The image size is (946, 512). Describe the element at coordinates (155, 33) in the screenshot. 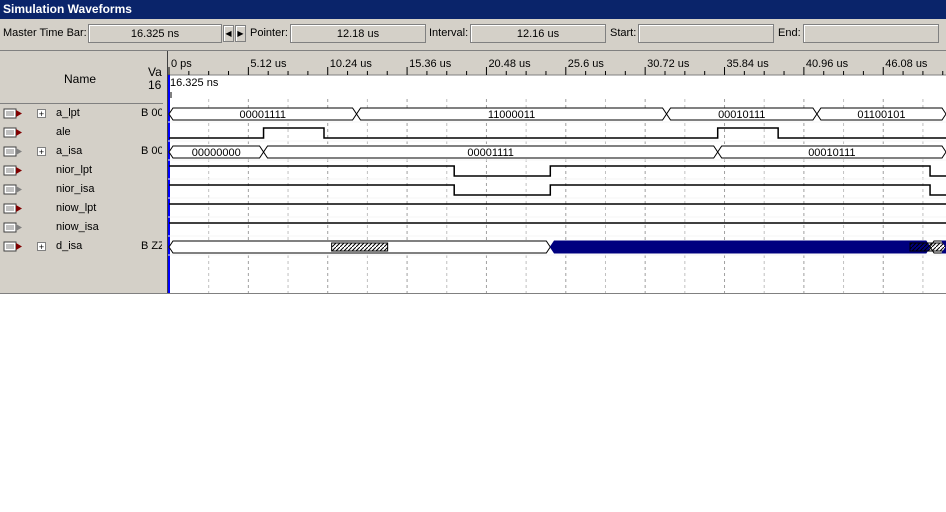

I see `master-time-bar-field: 16.325 ns` at that location.